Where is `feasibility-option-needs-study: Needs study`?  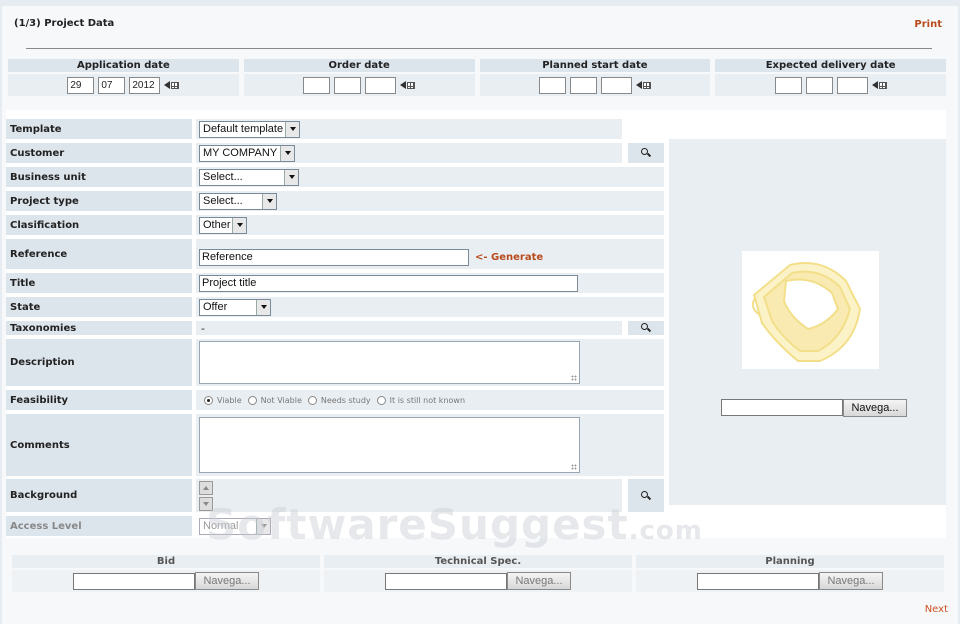
feasibility-option-needs-study: Needs study is located at coordinates (339, 400).